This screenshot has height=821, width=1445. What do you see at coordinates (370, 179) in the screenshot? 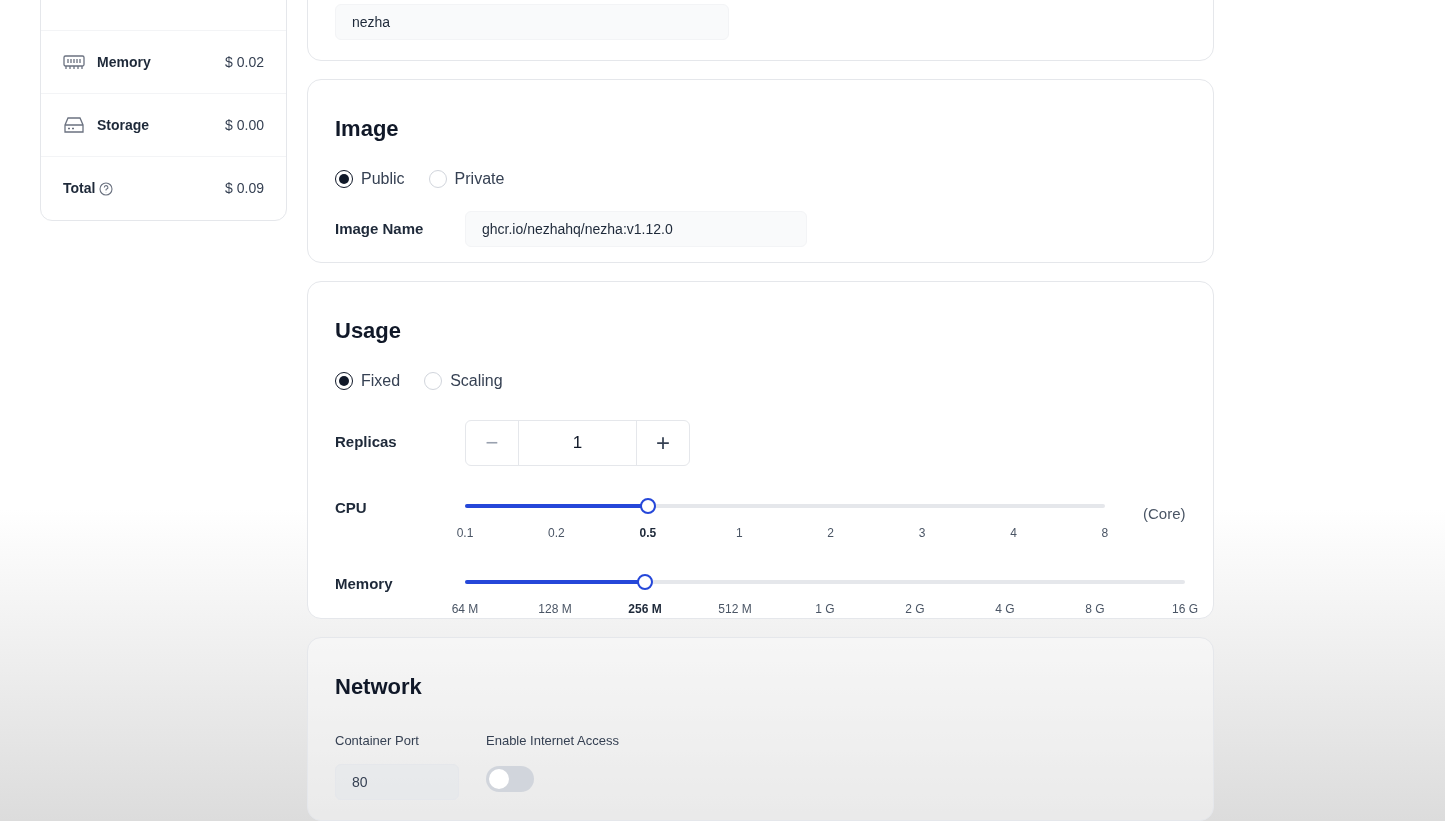
I see `radio-option: Public` at bounding box center [370, 179].